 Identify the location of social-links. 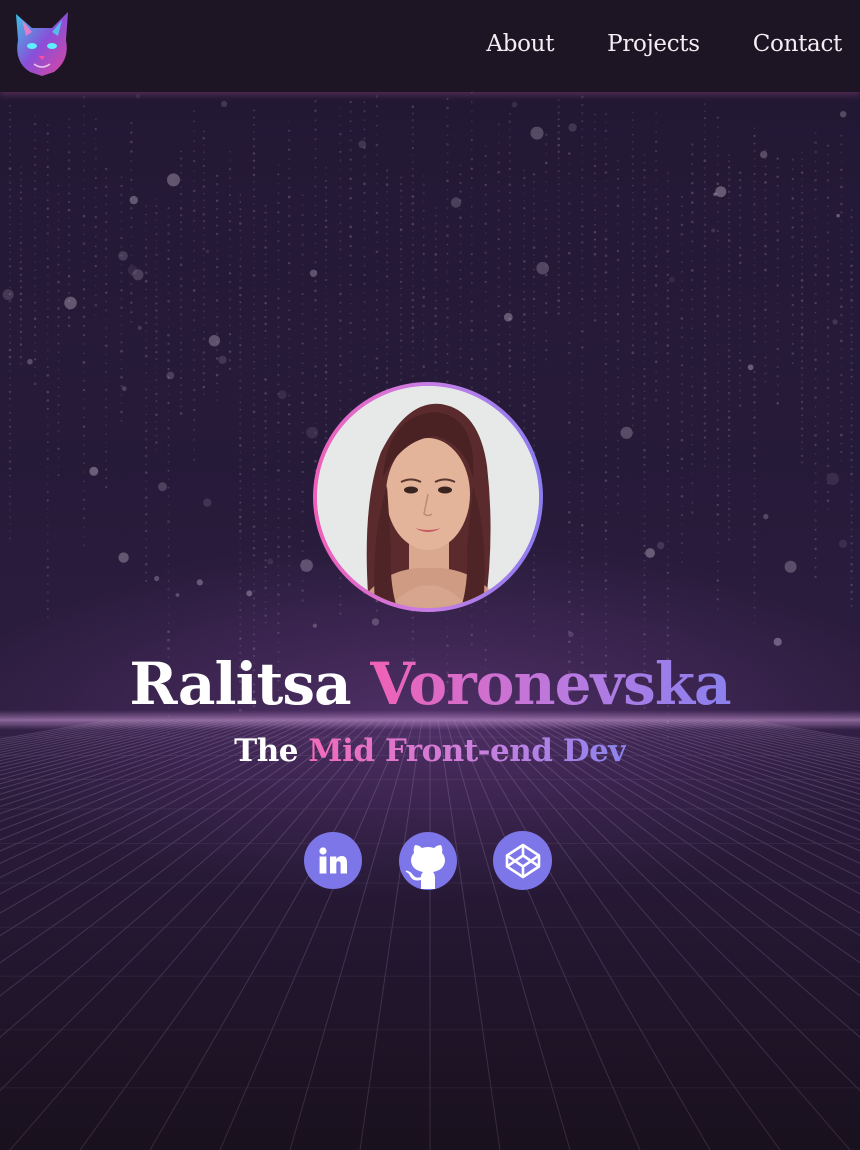
(430, 860).